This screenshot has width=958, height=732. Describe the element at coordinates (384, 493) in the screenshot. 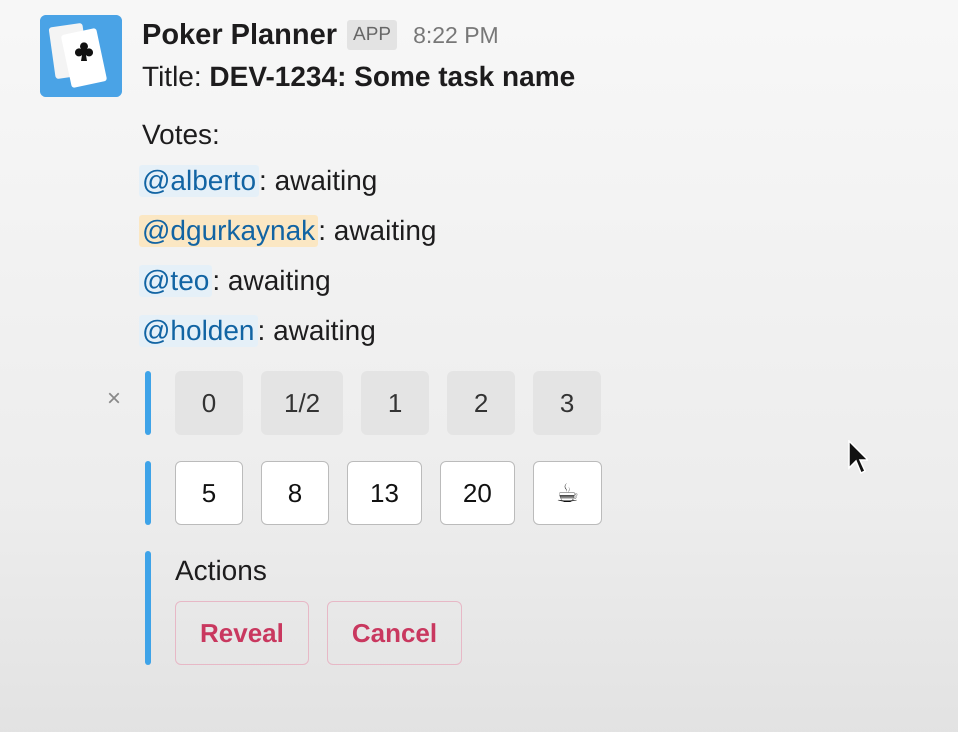

I see `estimate-button: 13` at that location.